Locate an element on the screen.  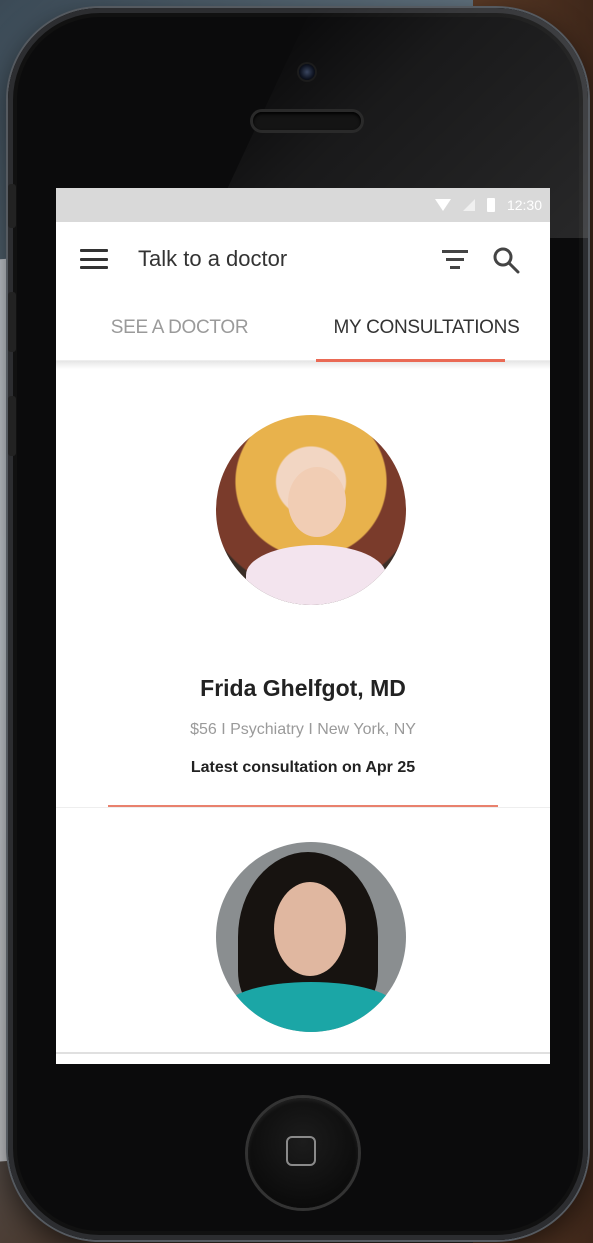
doctor-meta: $56 I Psychiatry I New York, NY is located at coordinates (303, 729).